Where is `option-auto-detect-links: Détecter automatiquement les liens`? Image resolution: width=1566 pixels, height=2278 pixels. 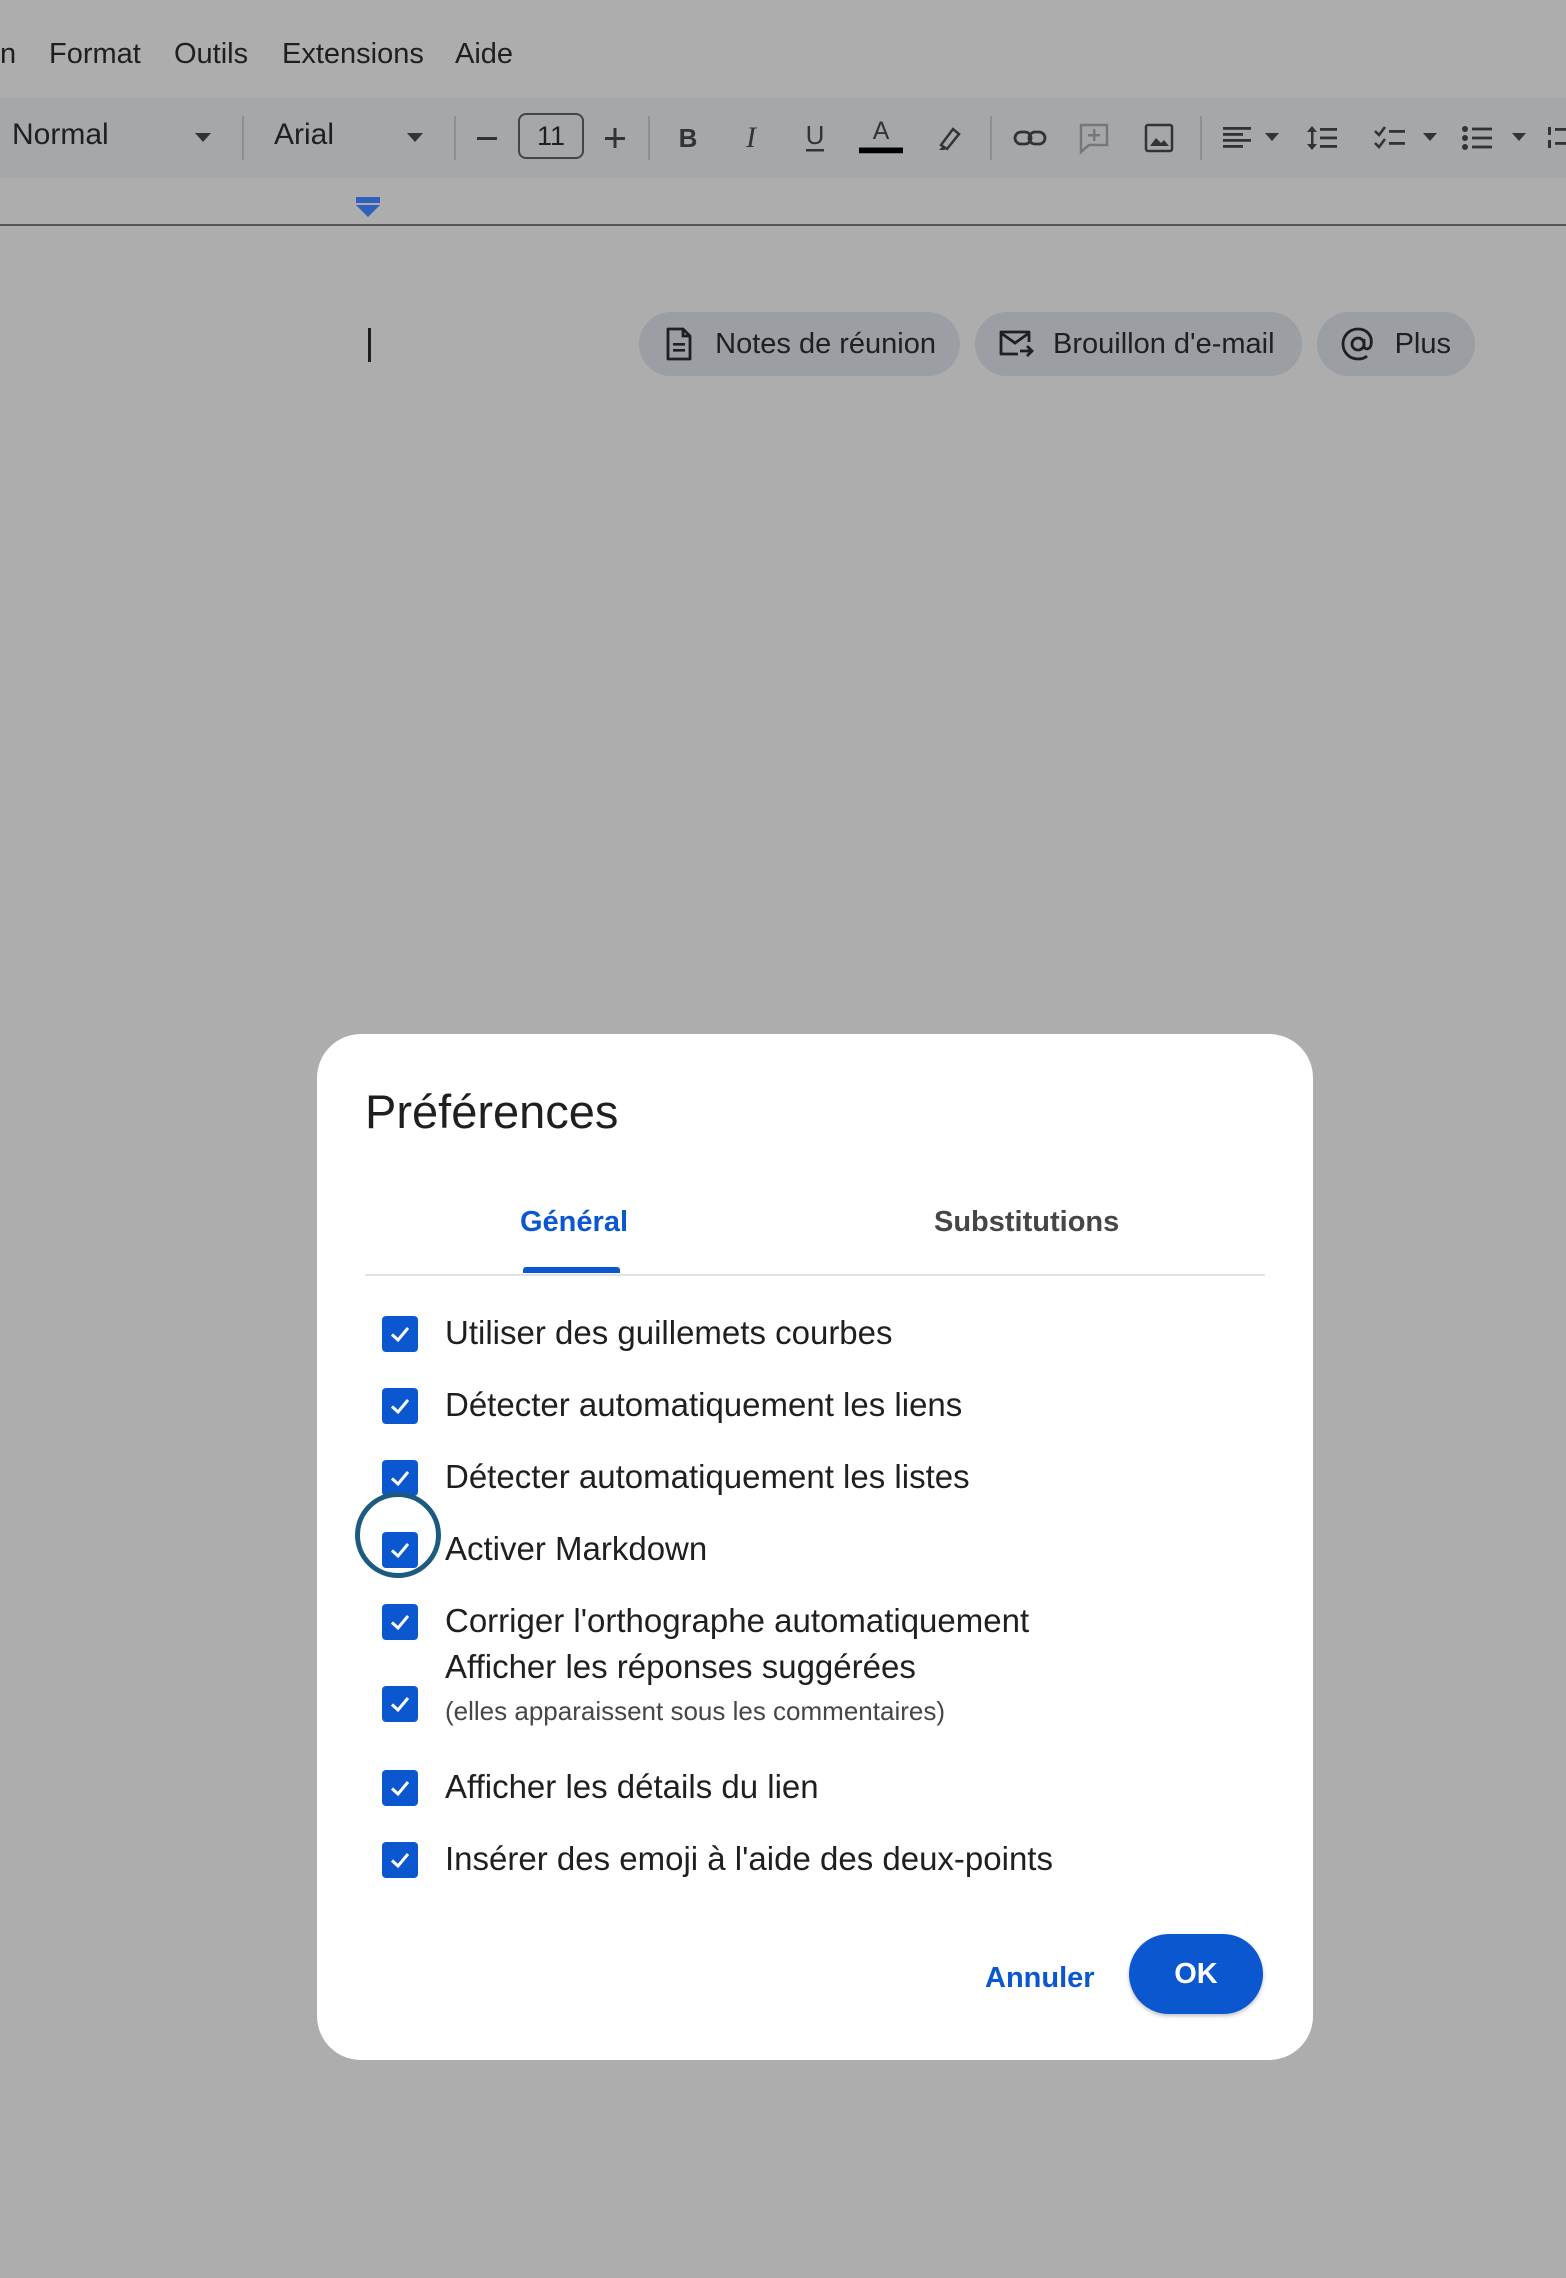 option-auto-detect-links: Détecter automatiquement les liens is located at coordinates (815, 1406).